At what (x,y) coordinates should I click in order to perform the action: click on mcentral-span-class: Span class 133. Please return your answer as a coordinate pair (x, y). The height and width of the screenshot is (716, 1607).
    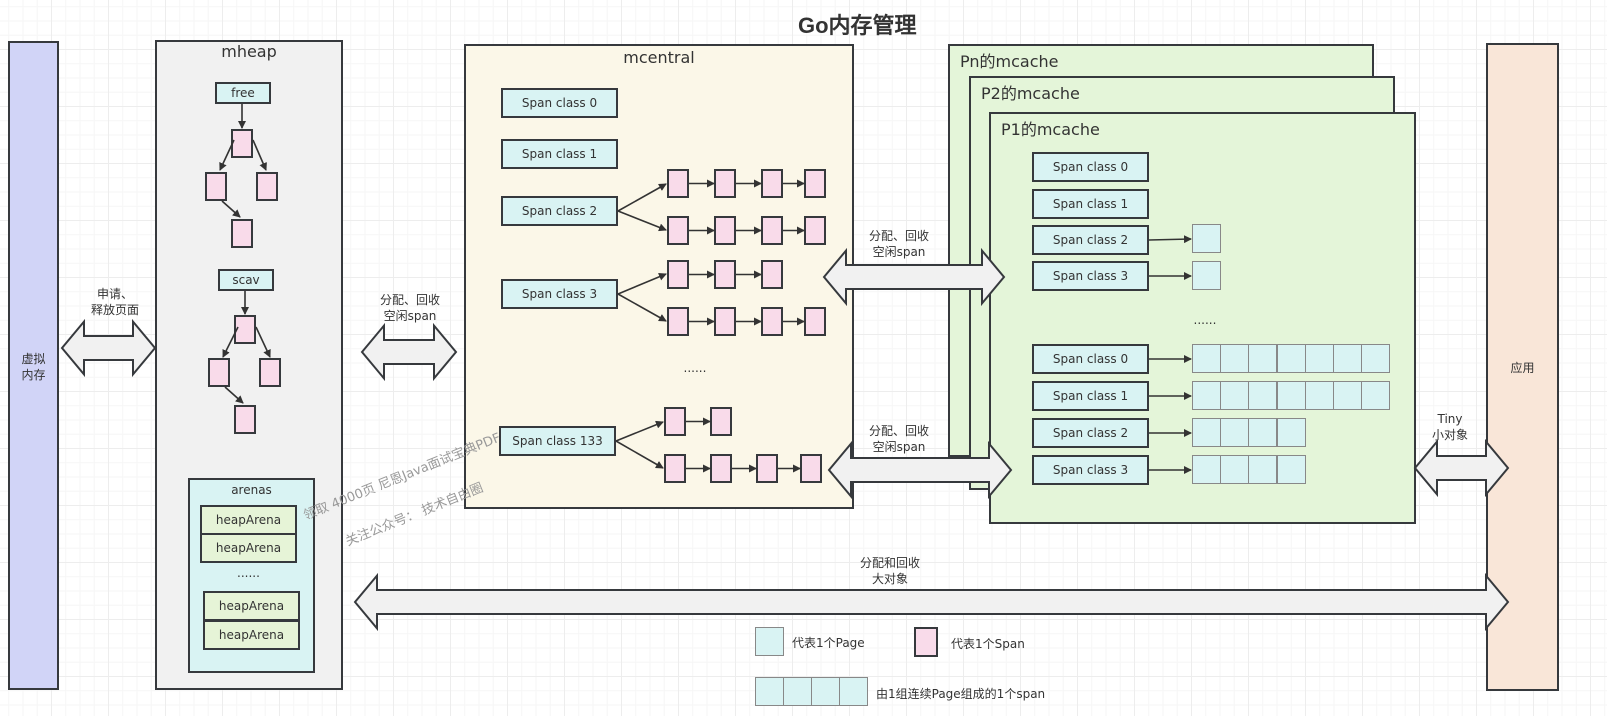
    Looking at the image, I should click on (557, 441).